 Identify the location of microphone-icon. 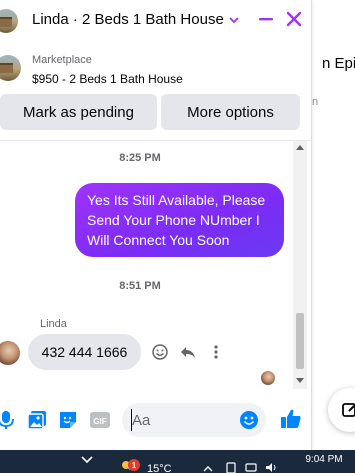
(8, 420).